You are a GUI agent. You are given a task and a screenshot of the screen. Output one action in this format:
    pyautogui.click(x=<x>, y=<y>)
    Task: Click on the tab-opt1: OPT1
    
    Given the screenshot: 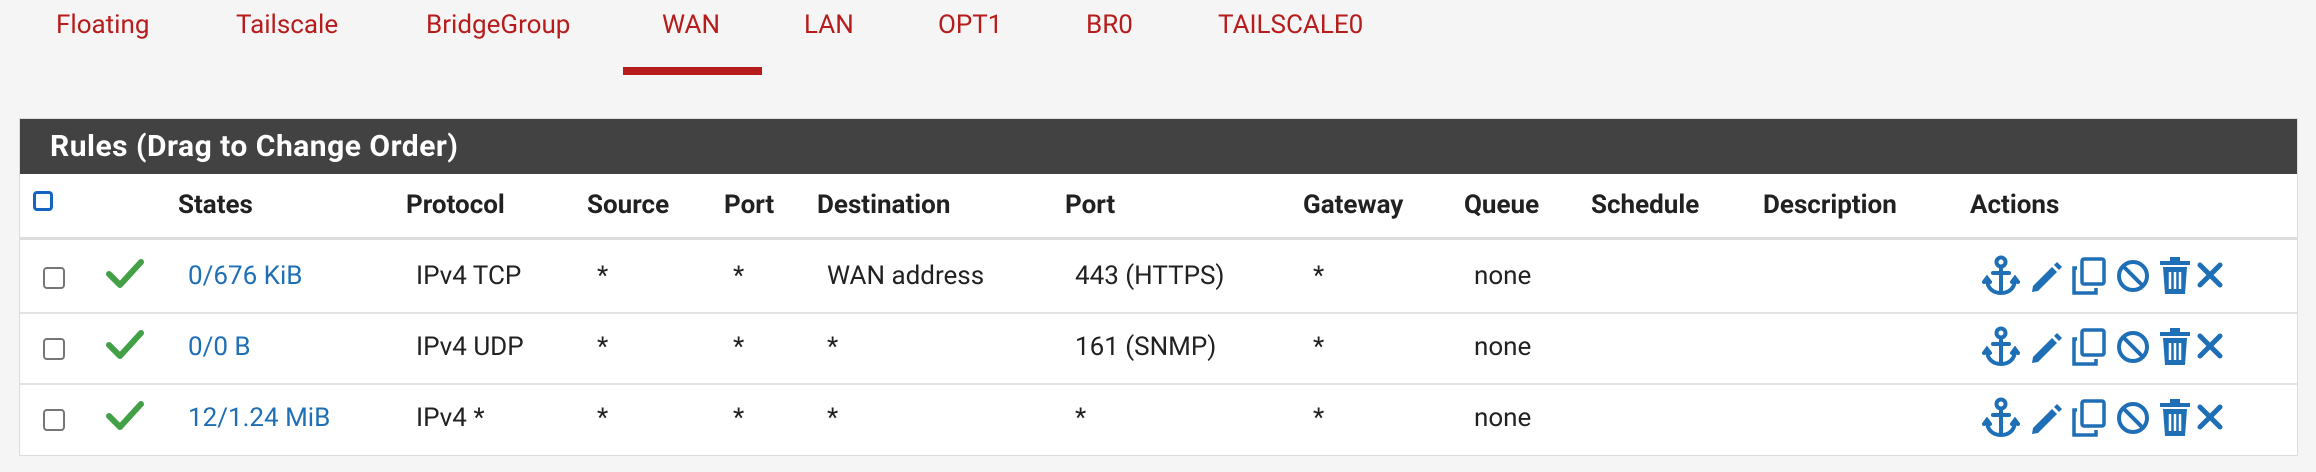 What is the action you would take?
    pyautogui.click(x=970, y=25)
    